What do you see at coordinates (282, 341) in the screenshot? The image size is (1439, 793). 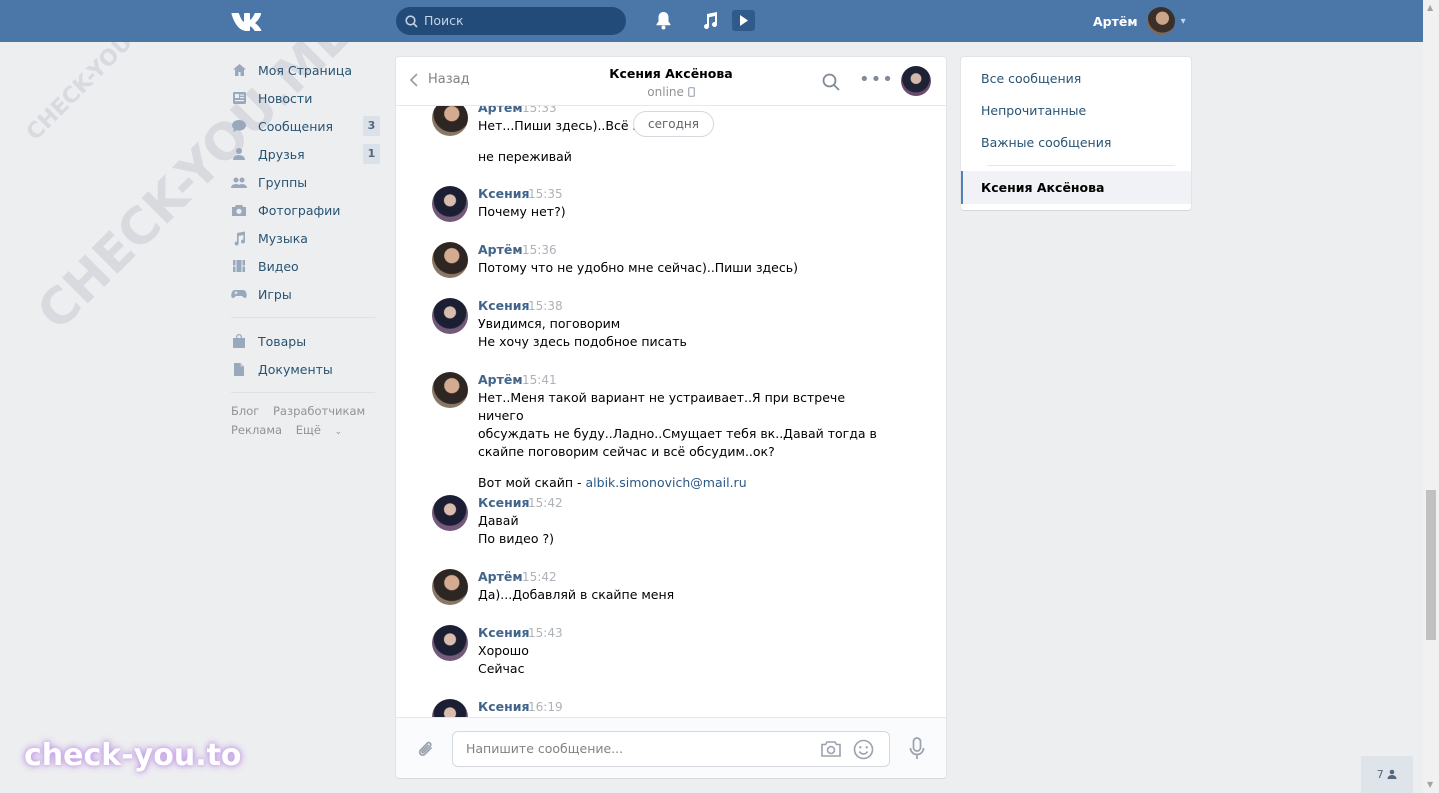 I see `sidebar-item-label: Товары` at bounding box center [282, 341].